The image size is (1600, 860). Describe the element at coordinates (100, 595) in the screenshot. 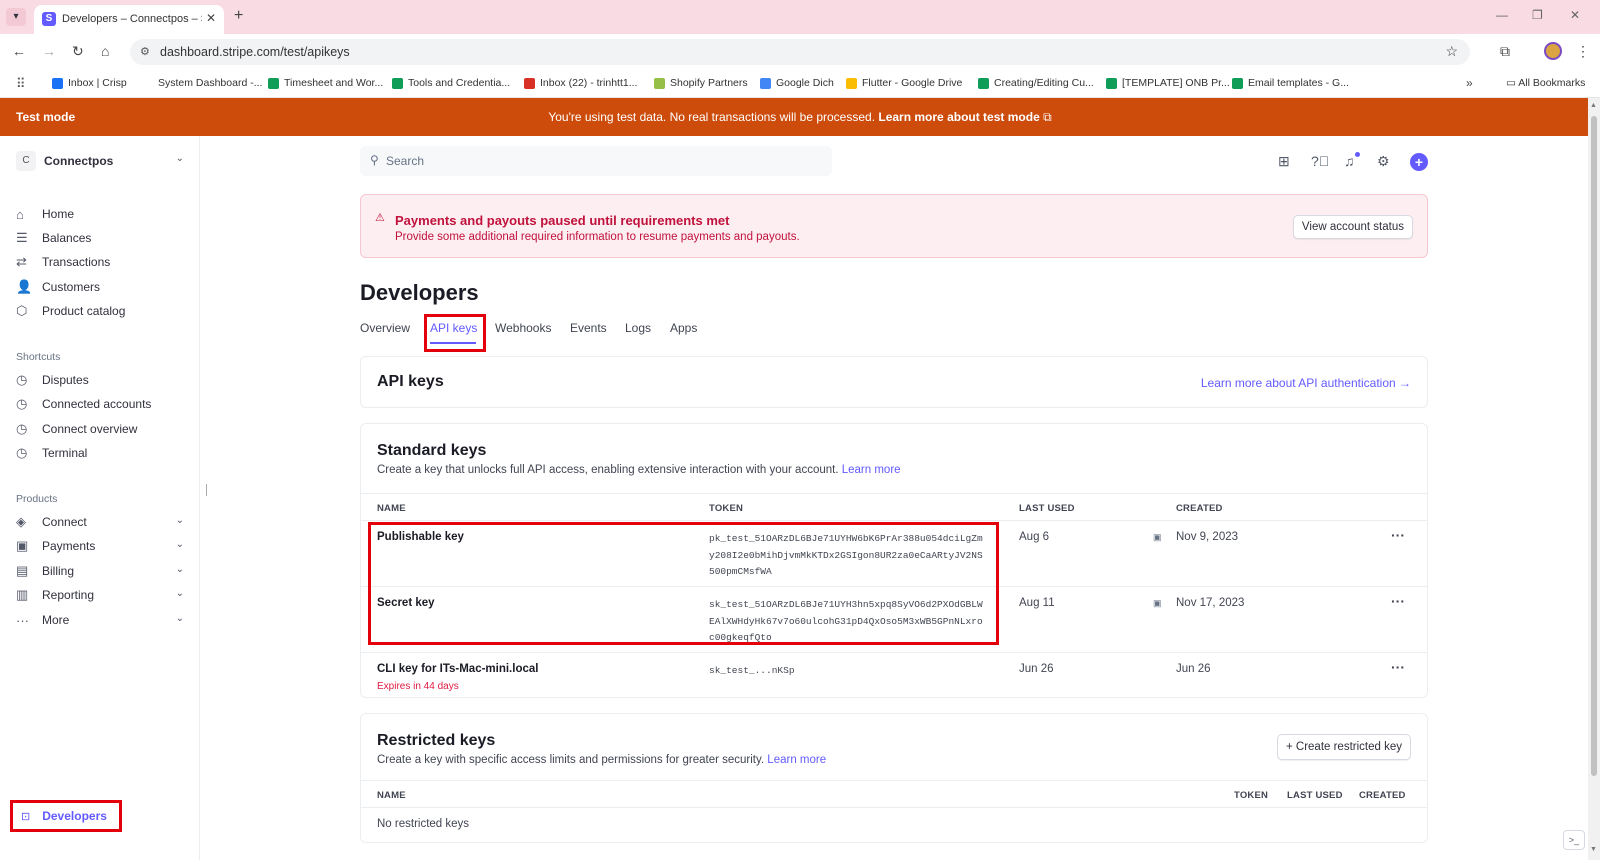

I see `sidebar-item-reporting: ▥ Reporting ⌄` at that location.